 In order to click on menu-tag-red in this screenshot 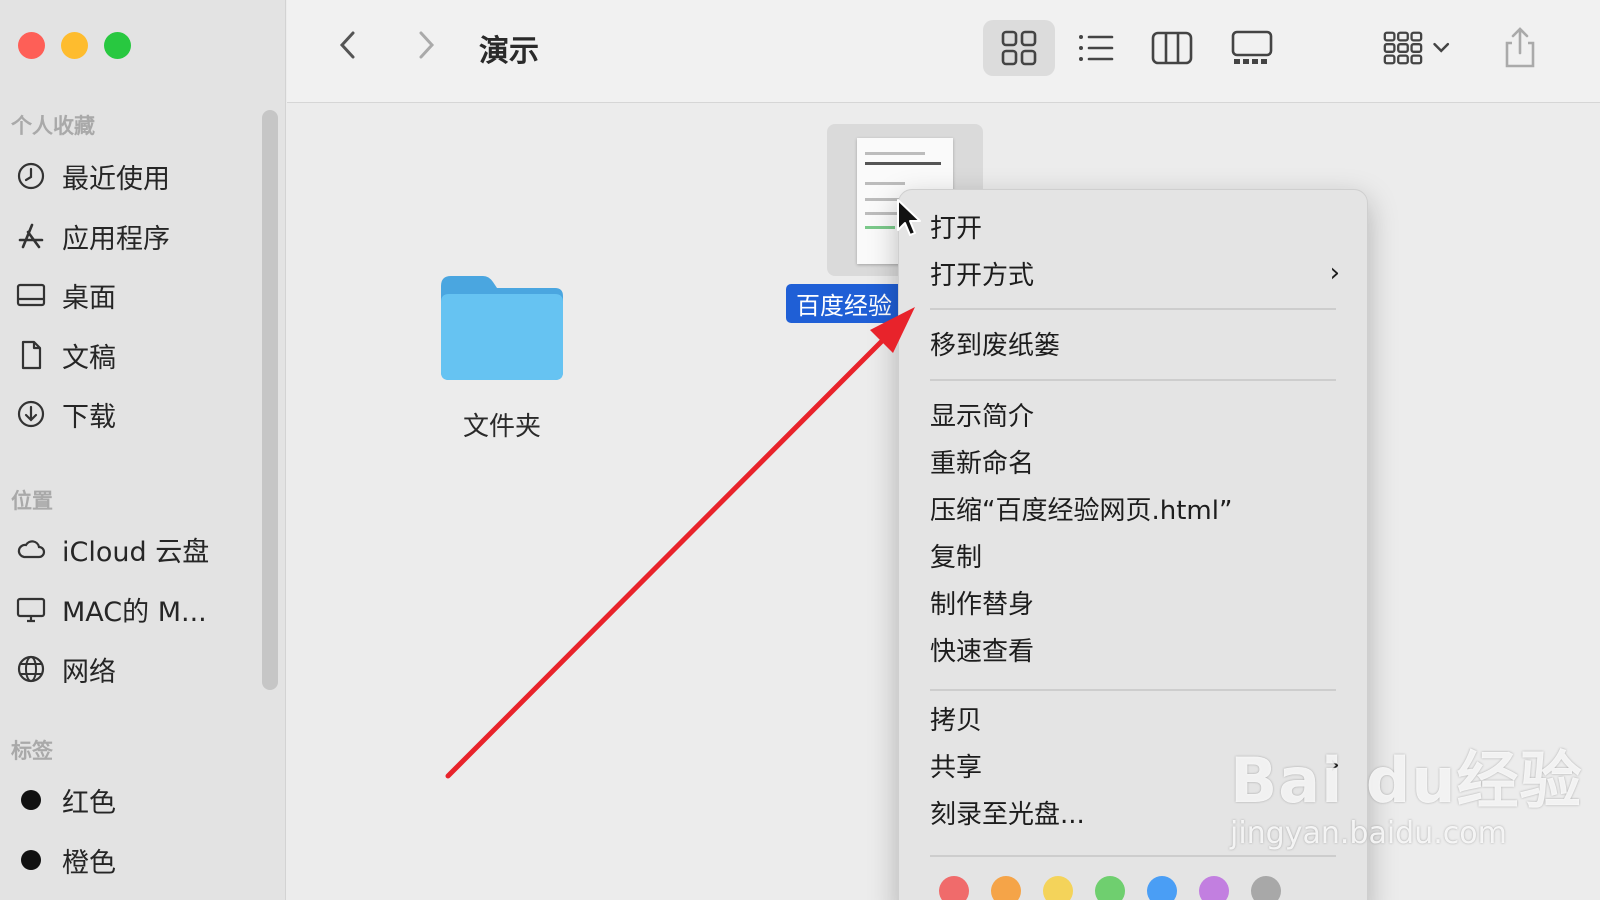, I will do `click(954, 888)`.